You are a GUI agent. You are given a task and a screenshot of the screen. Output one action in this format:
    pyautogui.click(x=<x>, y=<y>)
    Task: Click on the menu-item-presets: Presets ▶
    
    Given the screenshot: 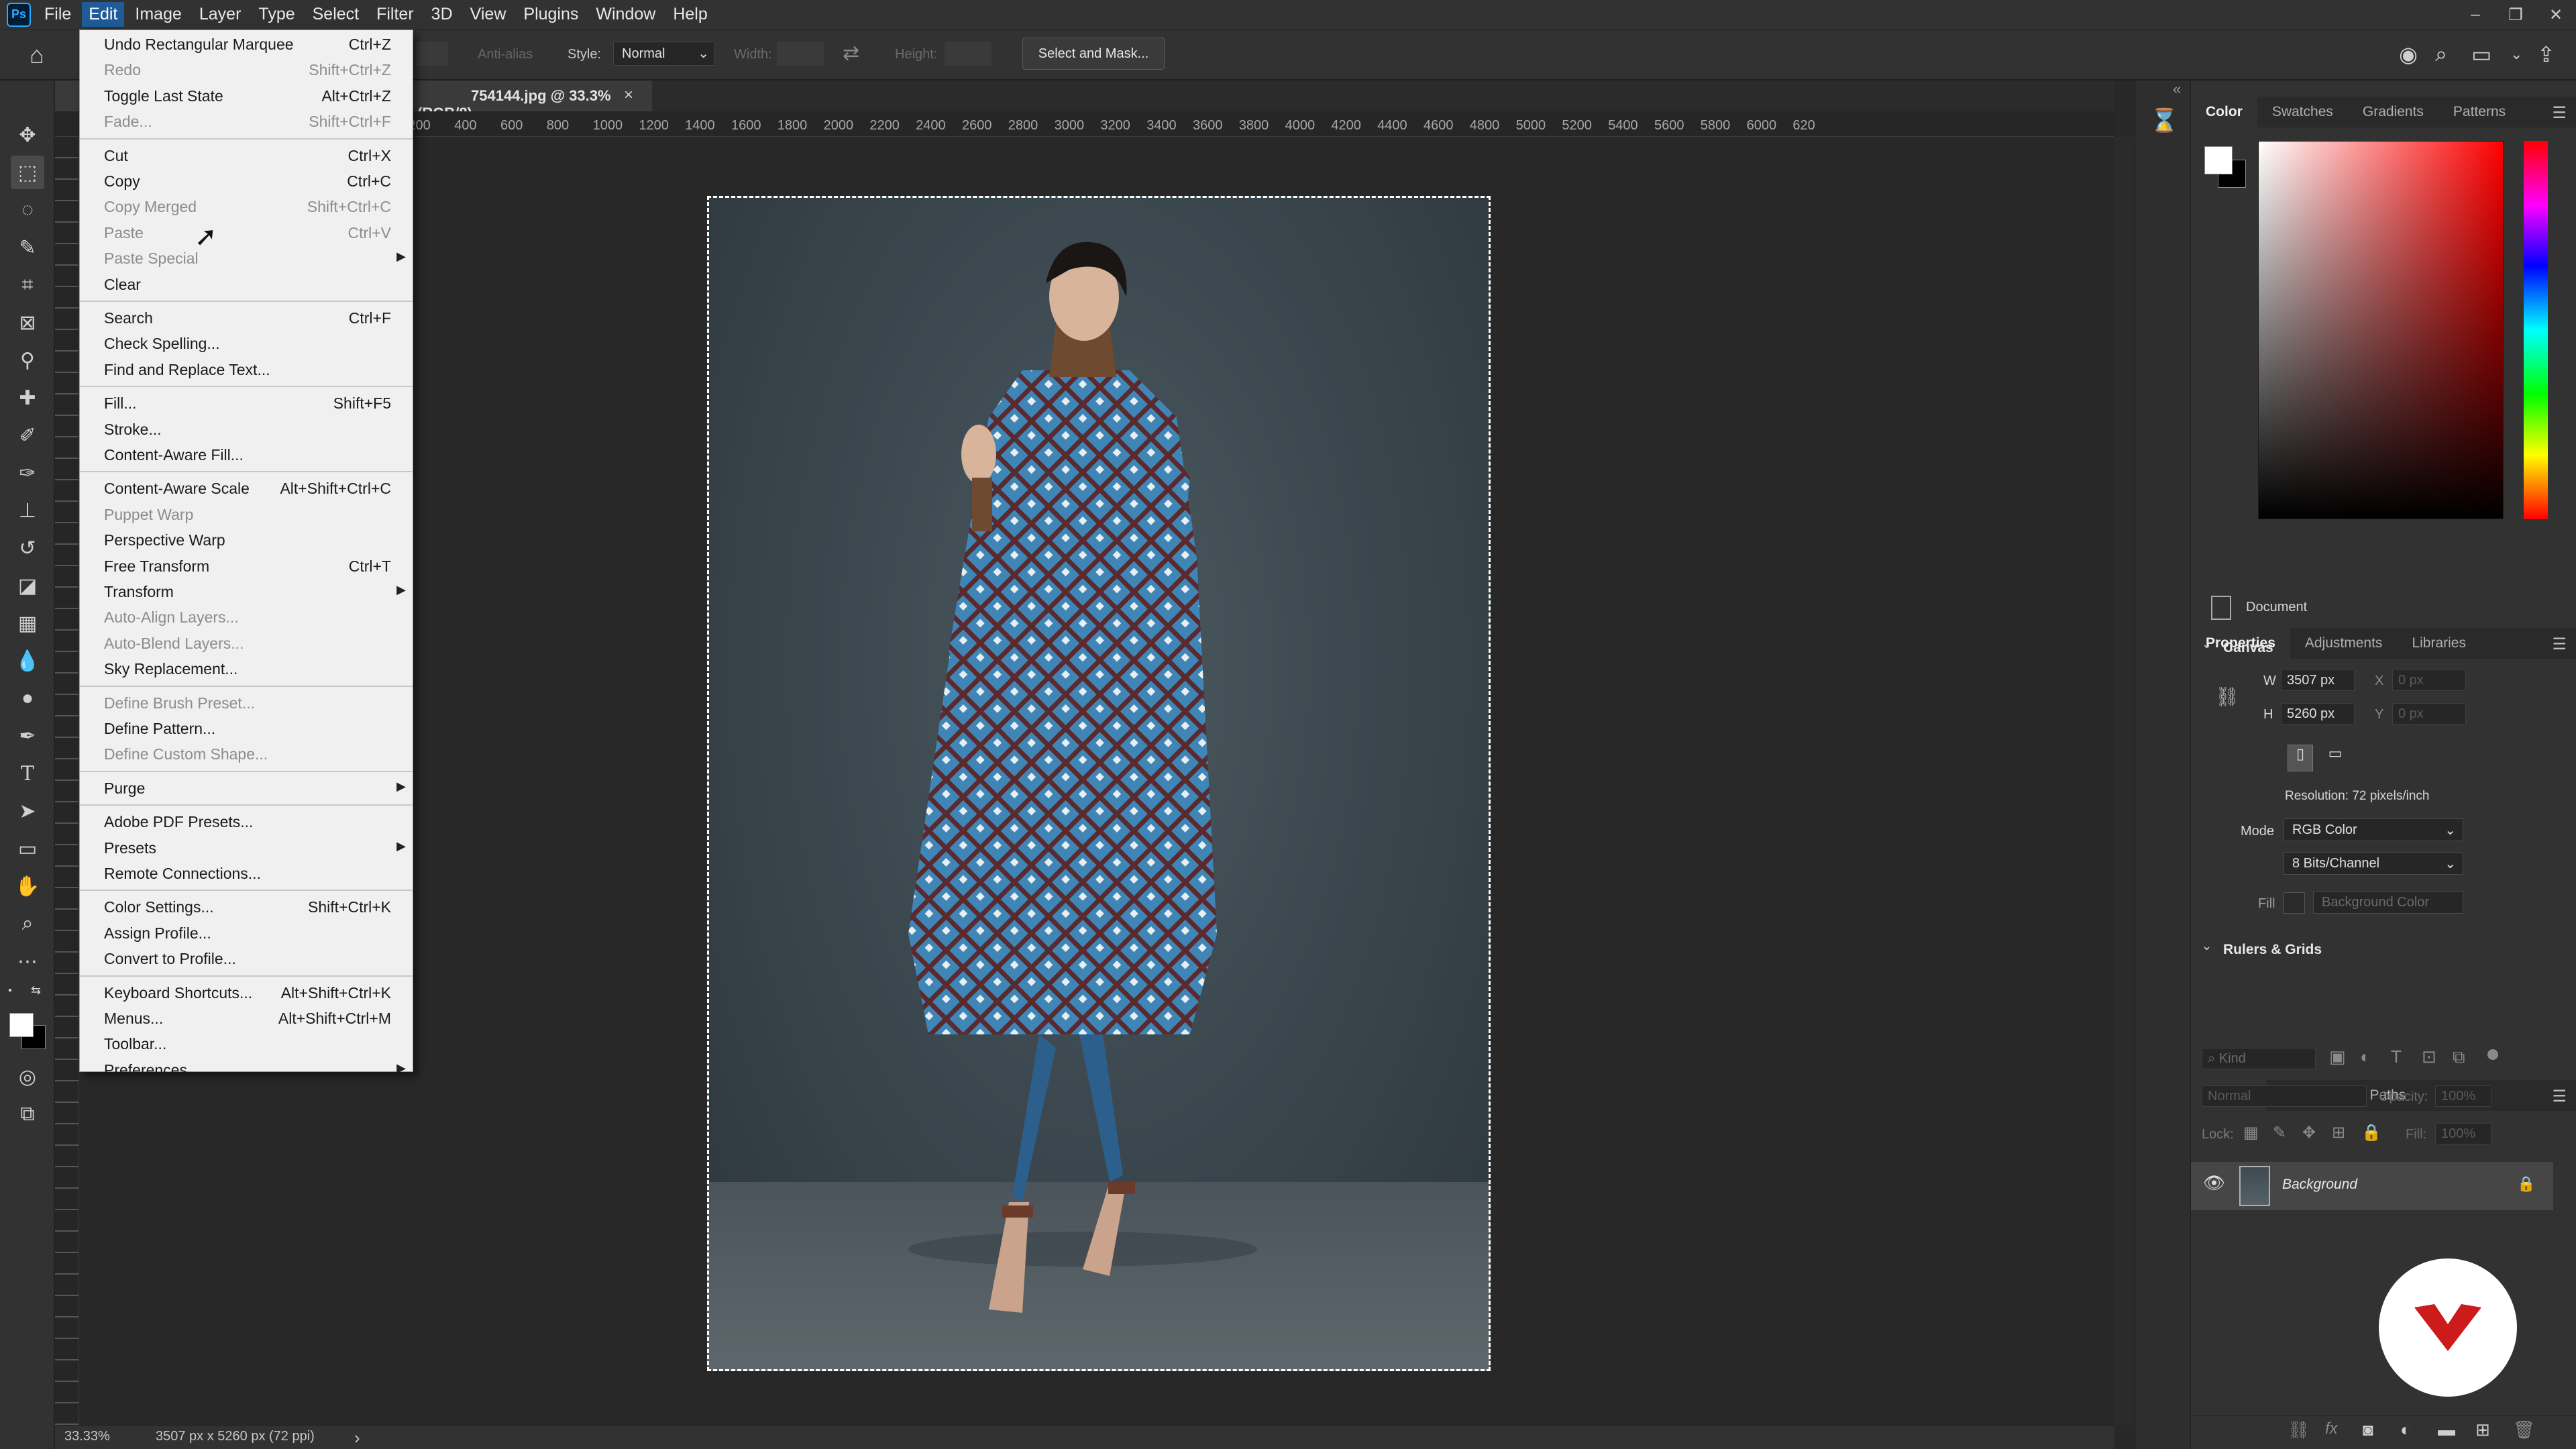 What is the action you would take?
    pyautogui.click(x=246, y=848)
    